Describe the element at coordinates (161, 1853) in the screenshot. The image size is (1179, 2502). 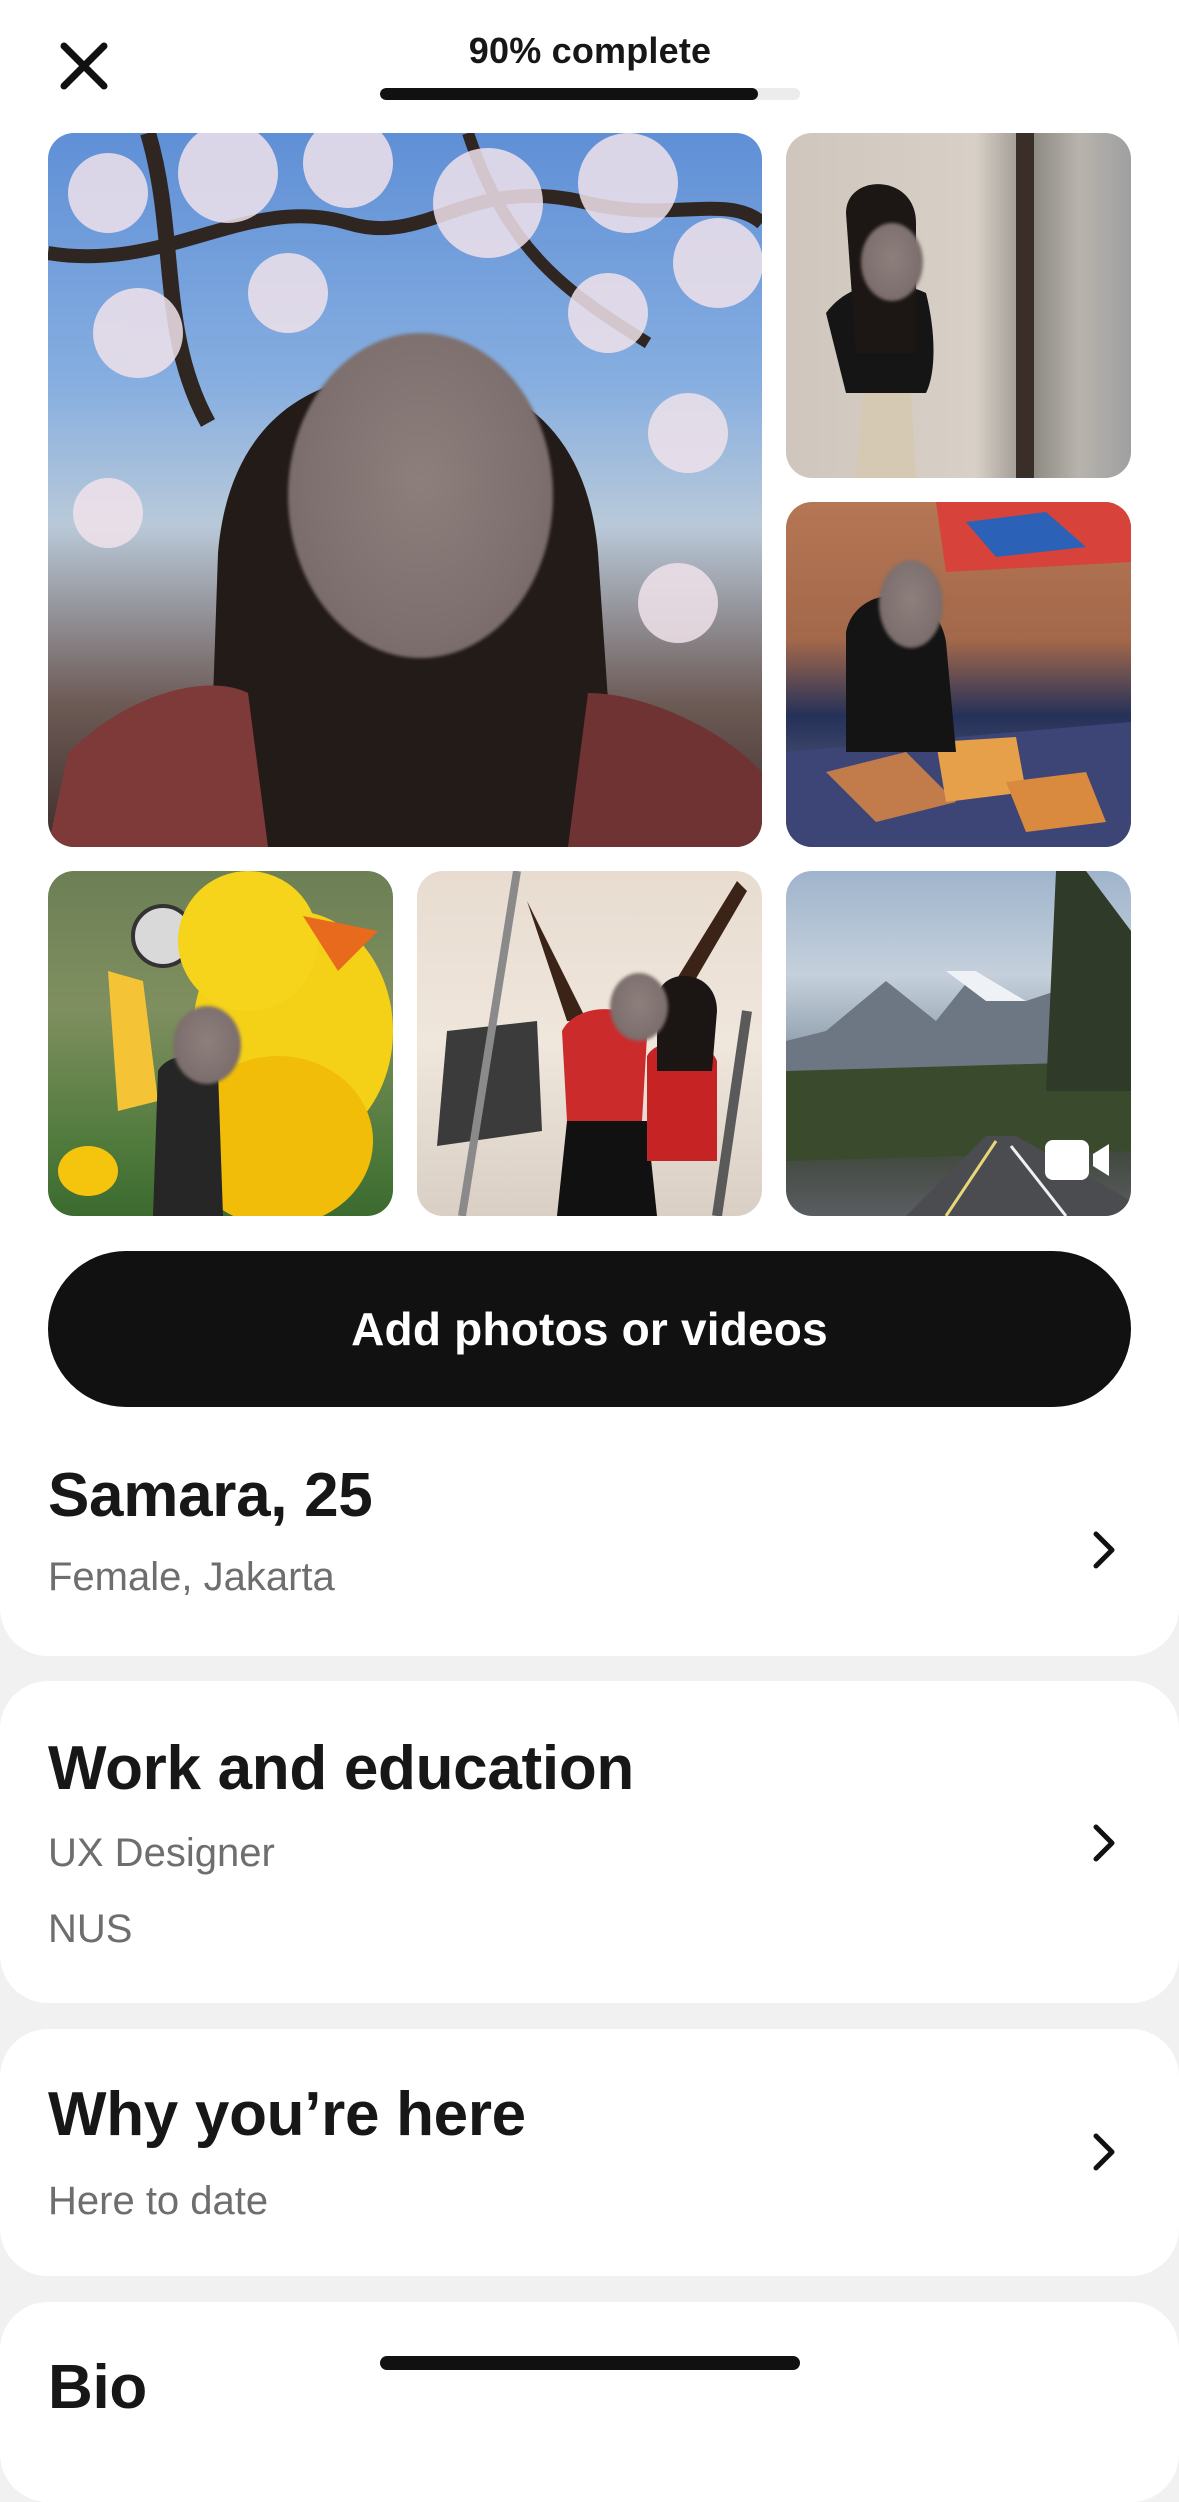
I see `job-title-text: UX Designer` at that location.